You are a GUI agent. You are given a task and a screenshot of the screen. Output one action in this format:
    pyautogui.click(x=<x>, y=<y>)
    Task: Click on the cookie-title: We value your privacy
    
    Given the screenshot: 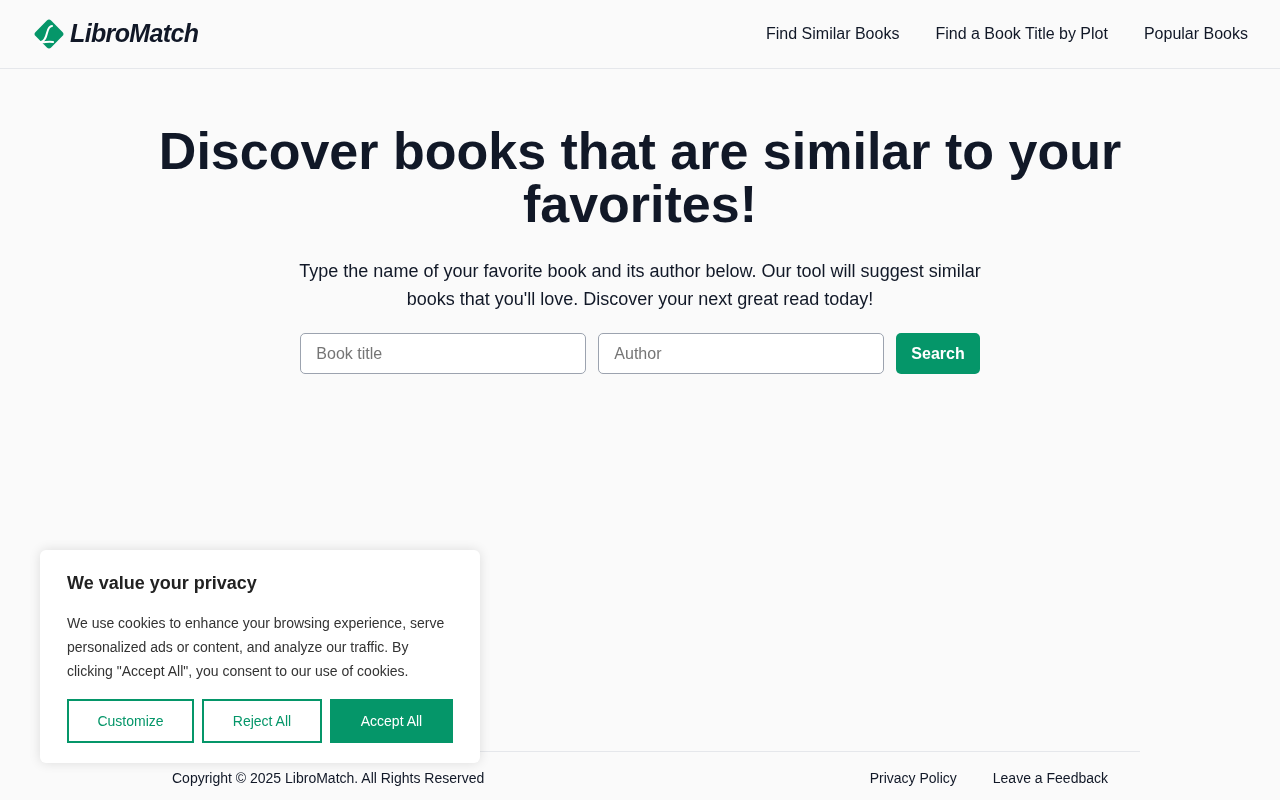 What is the action you would take?
    pyautogui.click(x=162, y=583)
    